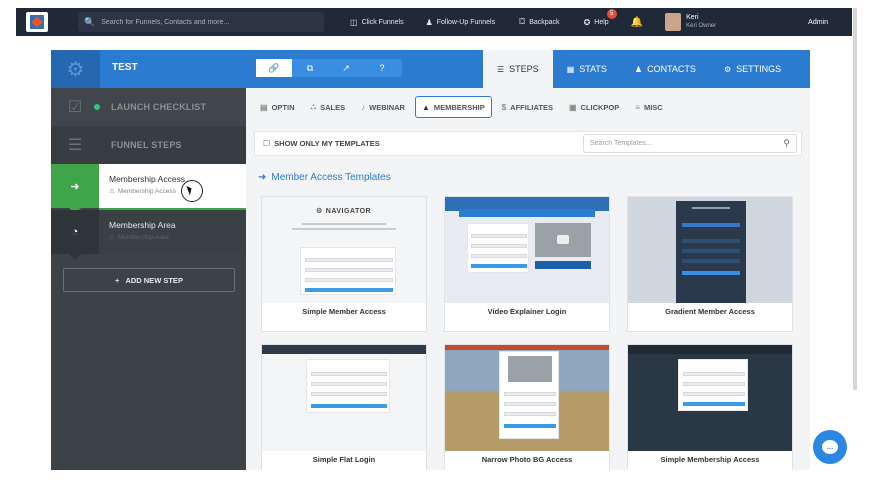  Describe the element at coordinates (648, 107) in the screenshot. I see `category-misc: ≡ MISC` at that location.